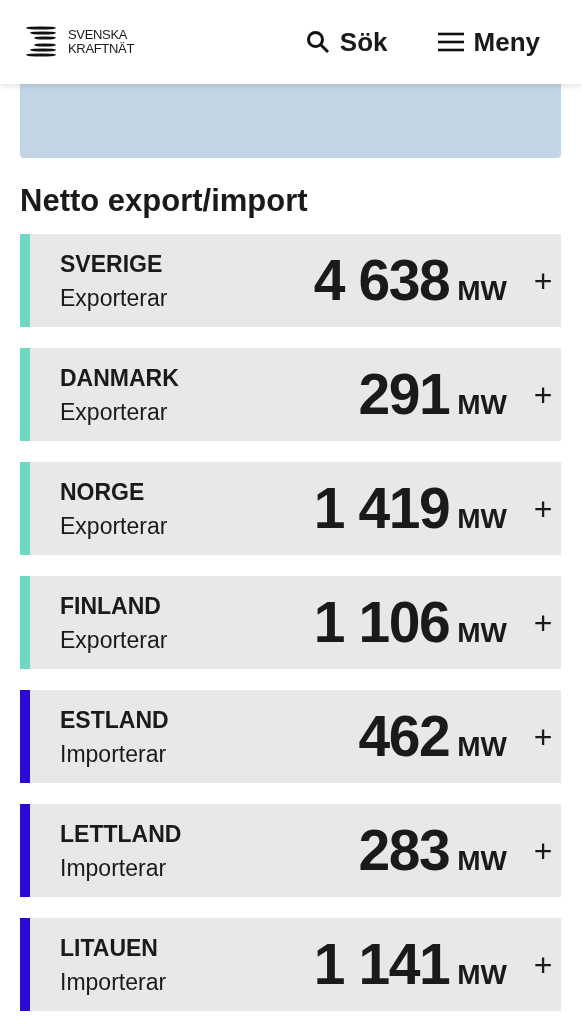 The image size is (582, 1024). Describe the element at coordinates (121, 833) in the screenshot. I see `country-name: LETTLAND` at that location.